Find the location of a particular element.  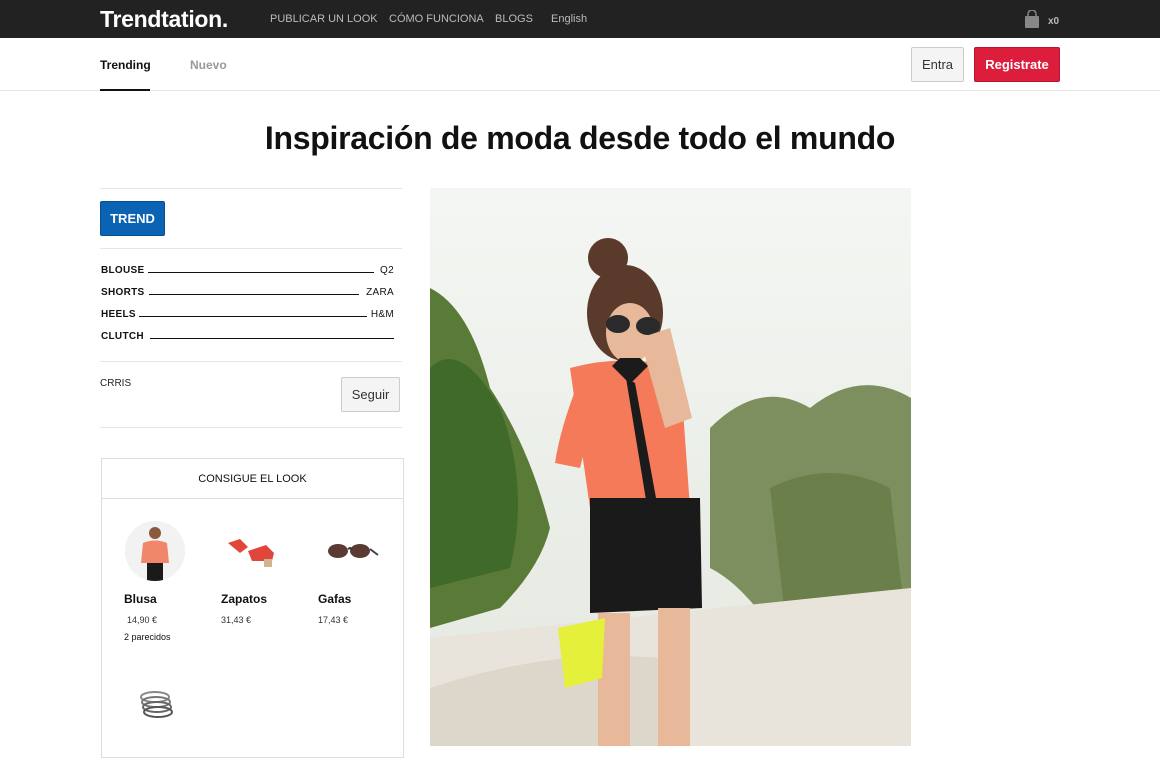

tab-trending: Trending is located at coordinates (125, 65).